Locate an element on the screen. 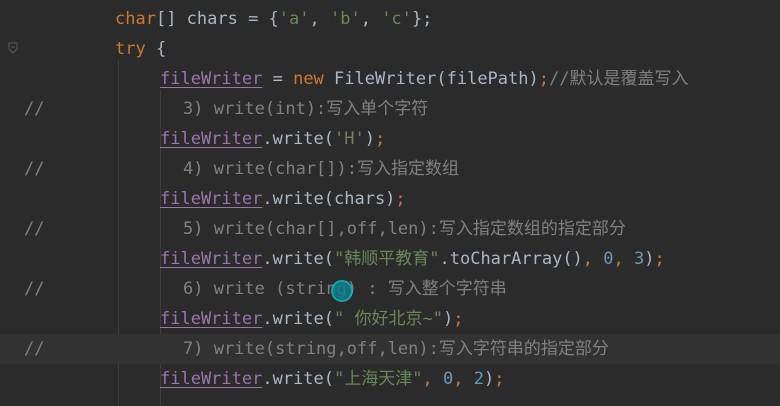 The width and height of the screenshot is (780, 406). token: }; is located at coordinates (422, 19).